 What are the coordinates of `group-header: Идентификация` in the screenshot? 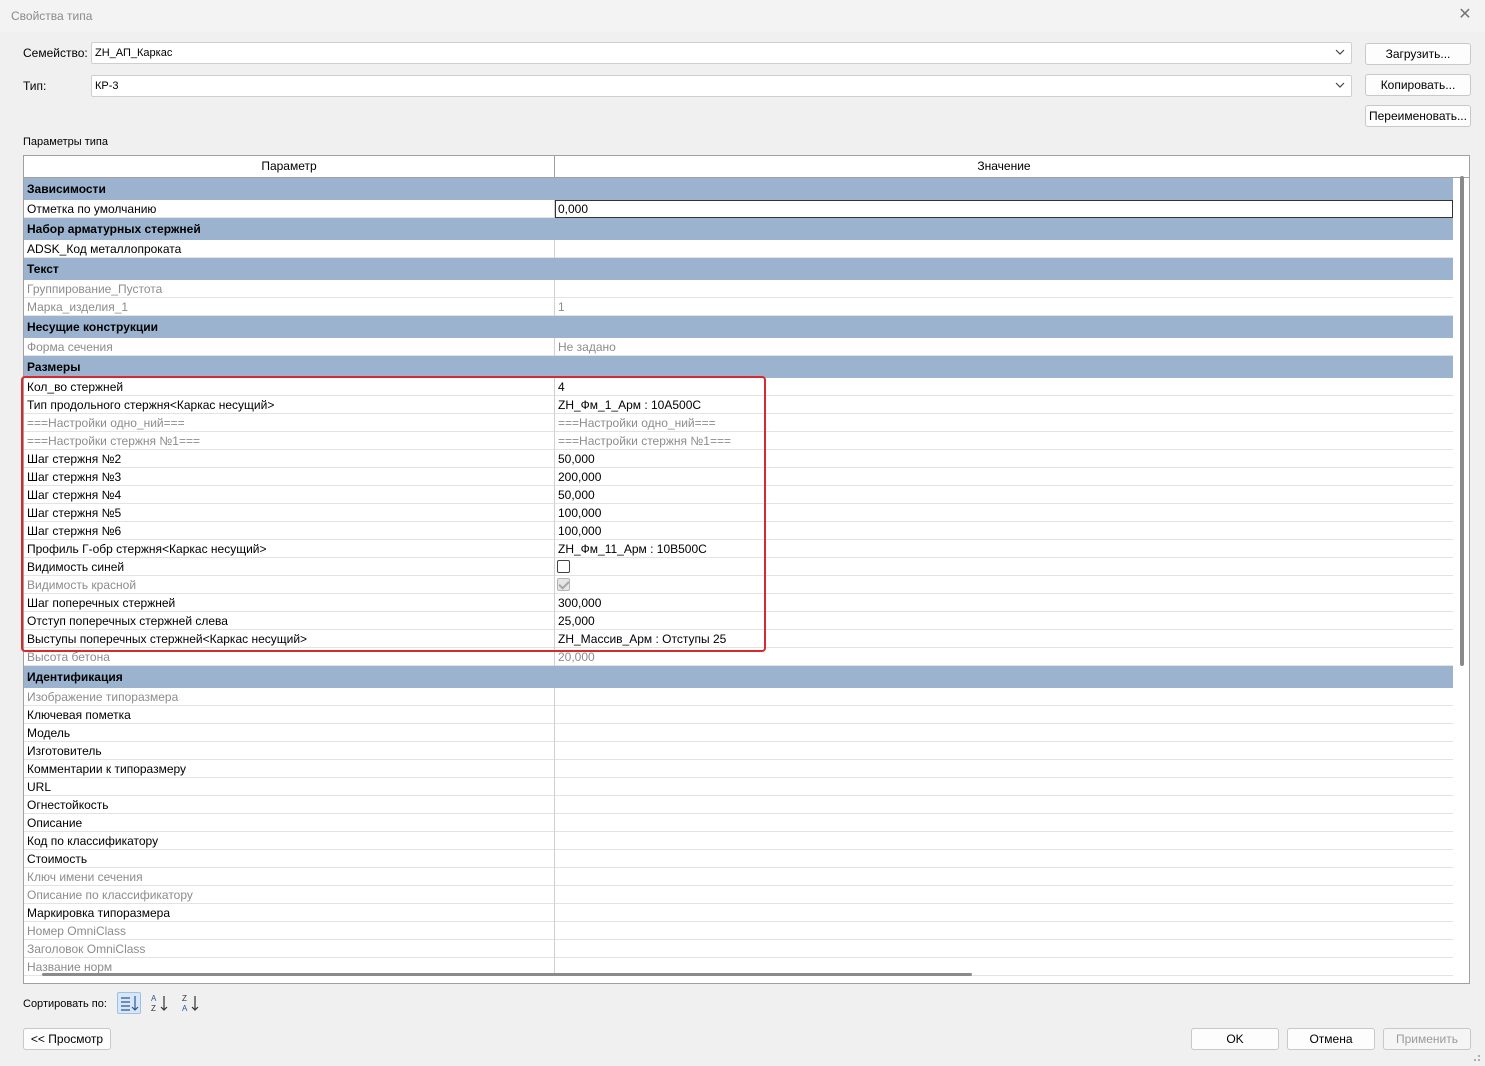 It's located at (738, 677).